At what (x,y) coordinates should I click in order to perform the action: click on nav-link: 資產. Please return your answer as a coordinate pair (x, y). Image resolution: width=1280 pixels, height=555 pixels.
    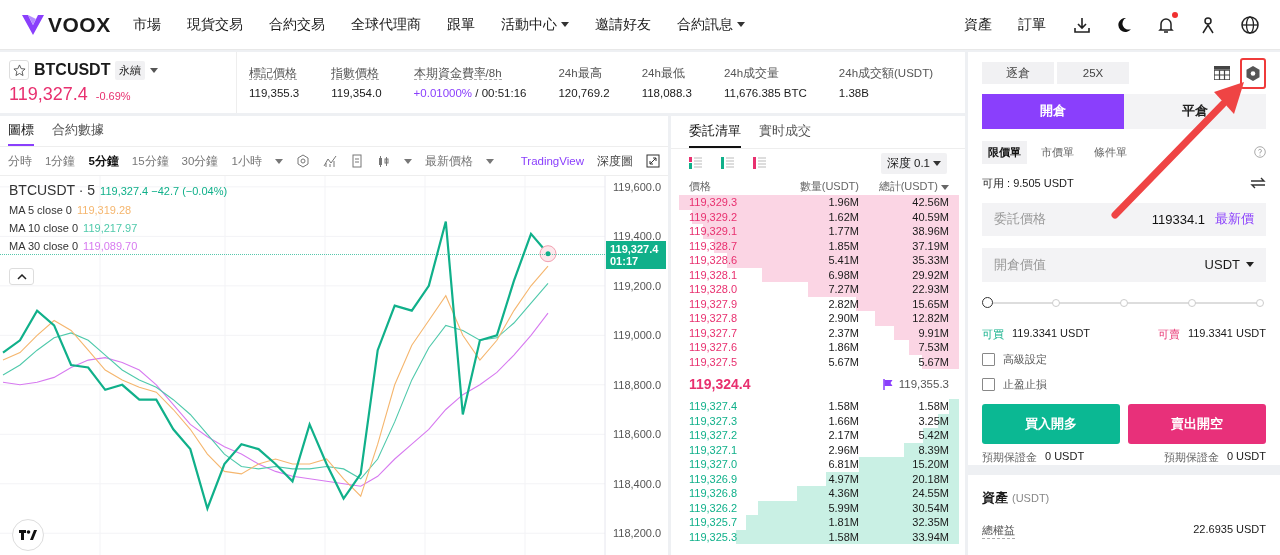
    Looking at the image, I should click on (978, 24).